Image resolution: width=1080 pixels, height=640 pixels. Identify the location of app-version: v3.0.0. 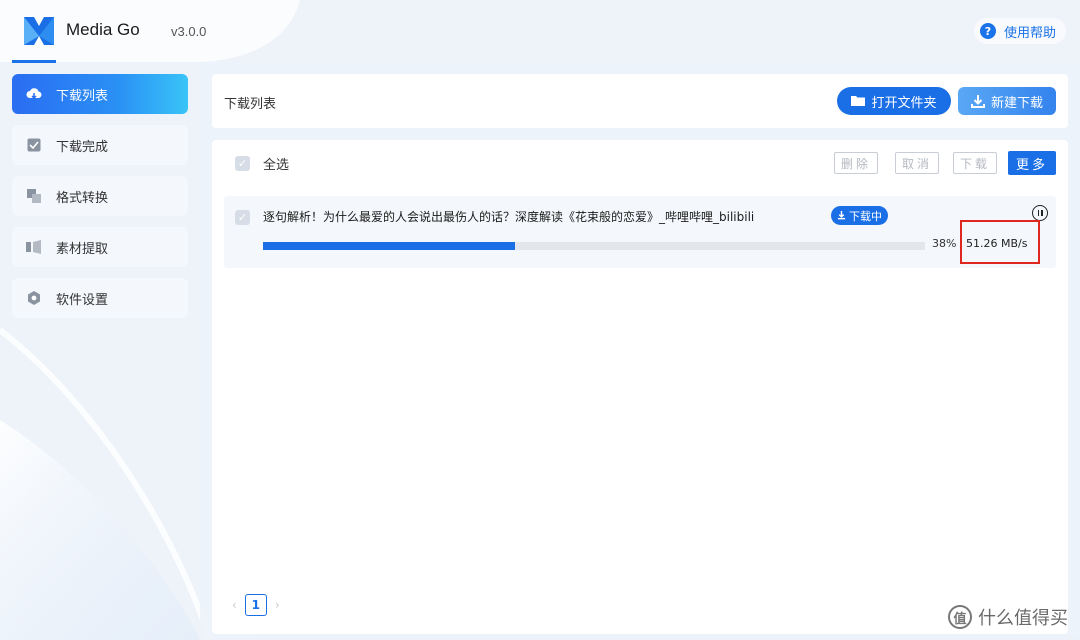
(189, 31).